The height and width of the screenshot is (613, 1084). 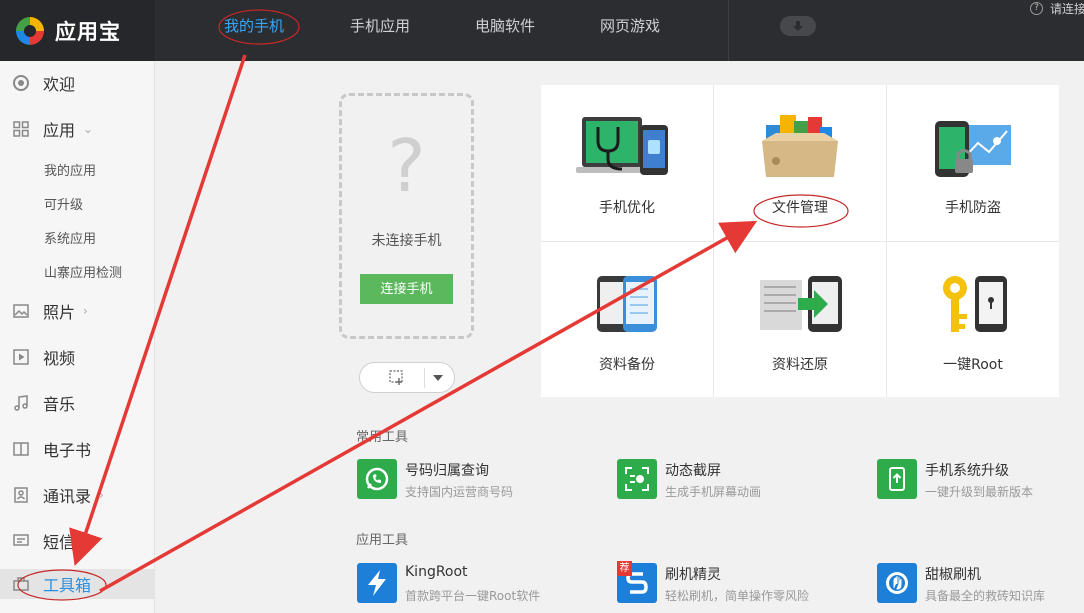 I want to click on top-bar: 应用宝 我的手机 手机应用 电脑软件 网页游戏 ? 请连接, so click(x=542, y=30).